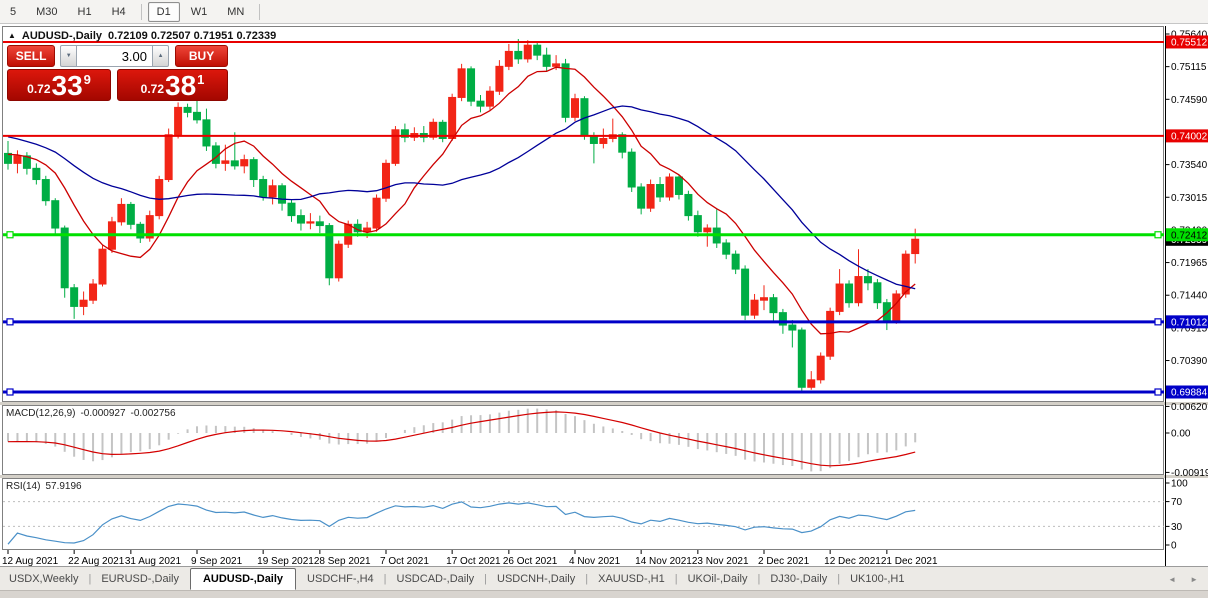  What do you see at coordinates (67, 85) in the screenshot?
I see `sell-price-main: 33` at bounding box center [67, 85].